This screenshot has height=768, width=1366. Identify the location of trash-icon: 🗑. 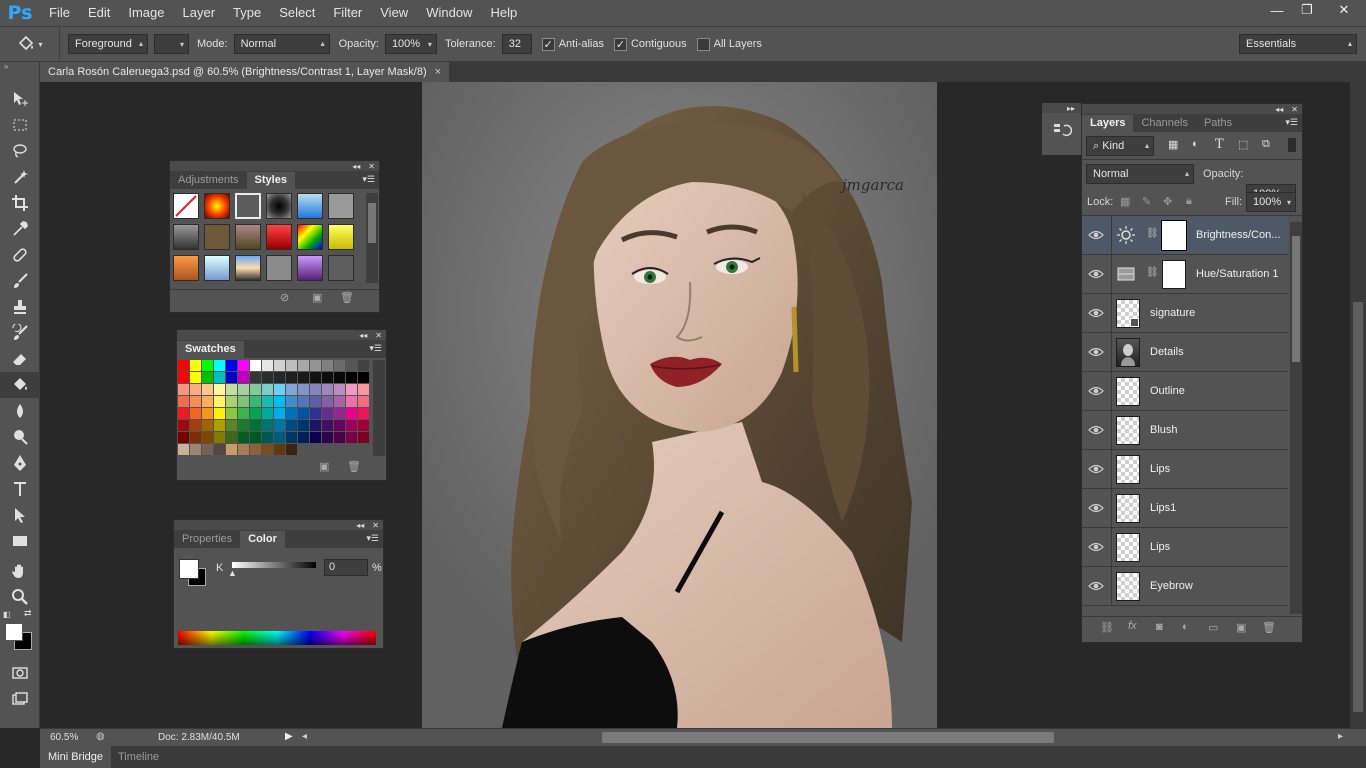
(1269, 627).